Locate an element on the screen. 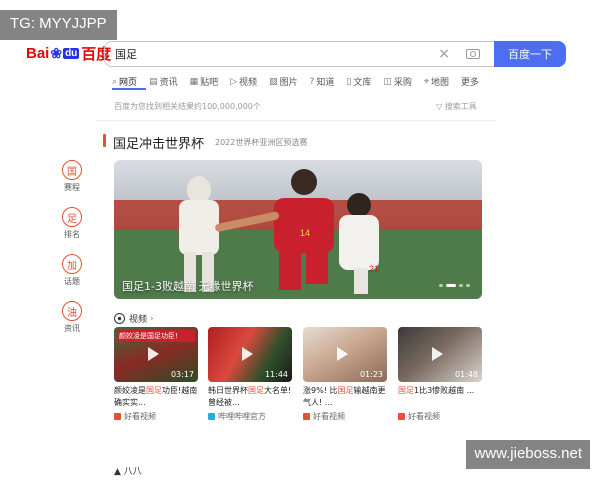 This screenshot has height=480, width=600. tab-video: ▷ 视频 is located at coordinates (244, 82).